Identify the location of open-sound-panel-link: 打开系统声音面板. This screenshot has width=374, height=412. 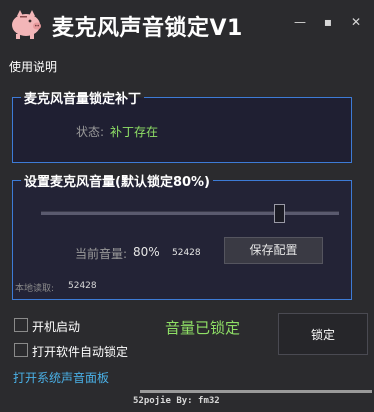
(61, 377).